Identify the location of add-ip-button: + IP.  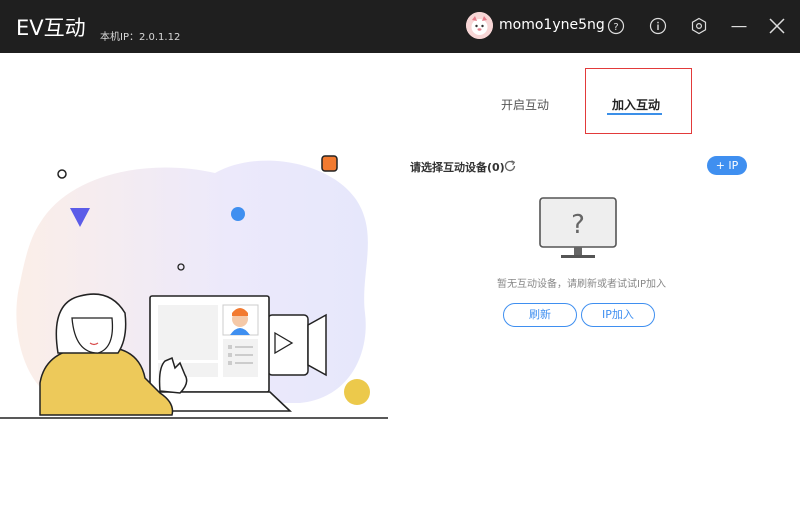
(727, 165).